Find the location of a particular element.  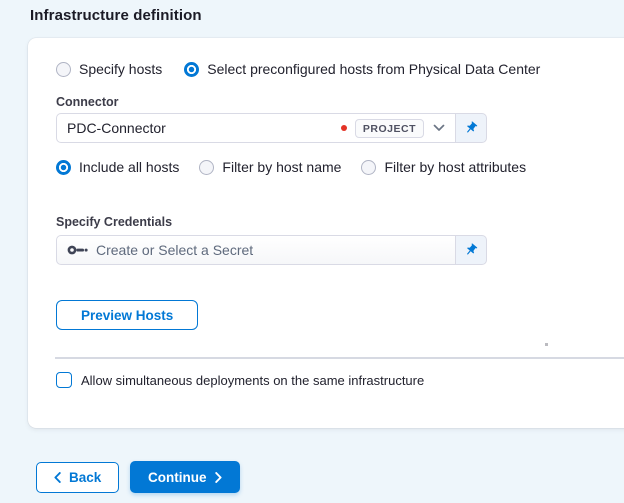

radio-label: Filter by host name is located at coordinates (282, 167).